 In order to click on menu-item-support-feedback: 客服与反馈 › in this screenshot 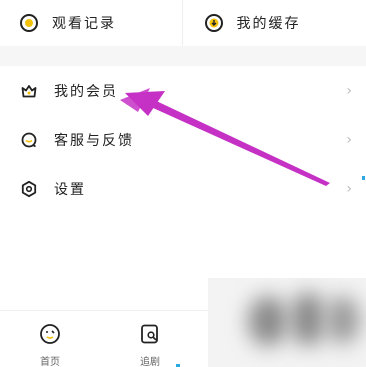, I will do `click(183, 139)`.